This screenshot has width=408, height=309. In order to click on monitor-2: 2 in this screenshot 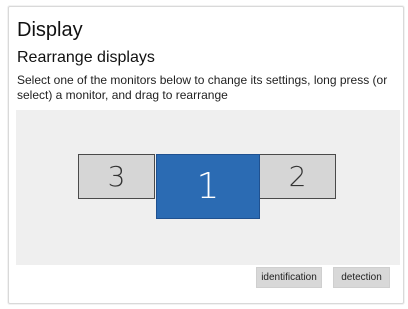, I will do `click(297, 176)`.